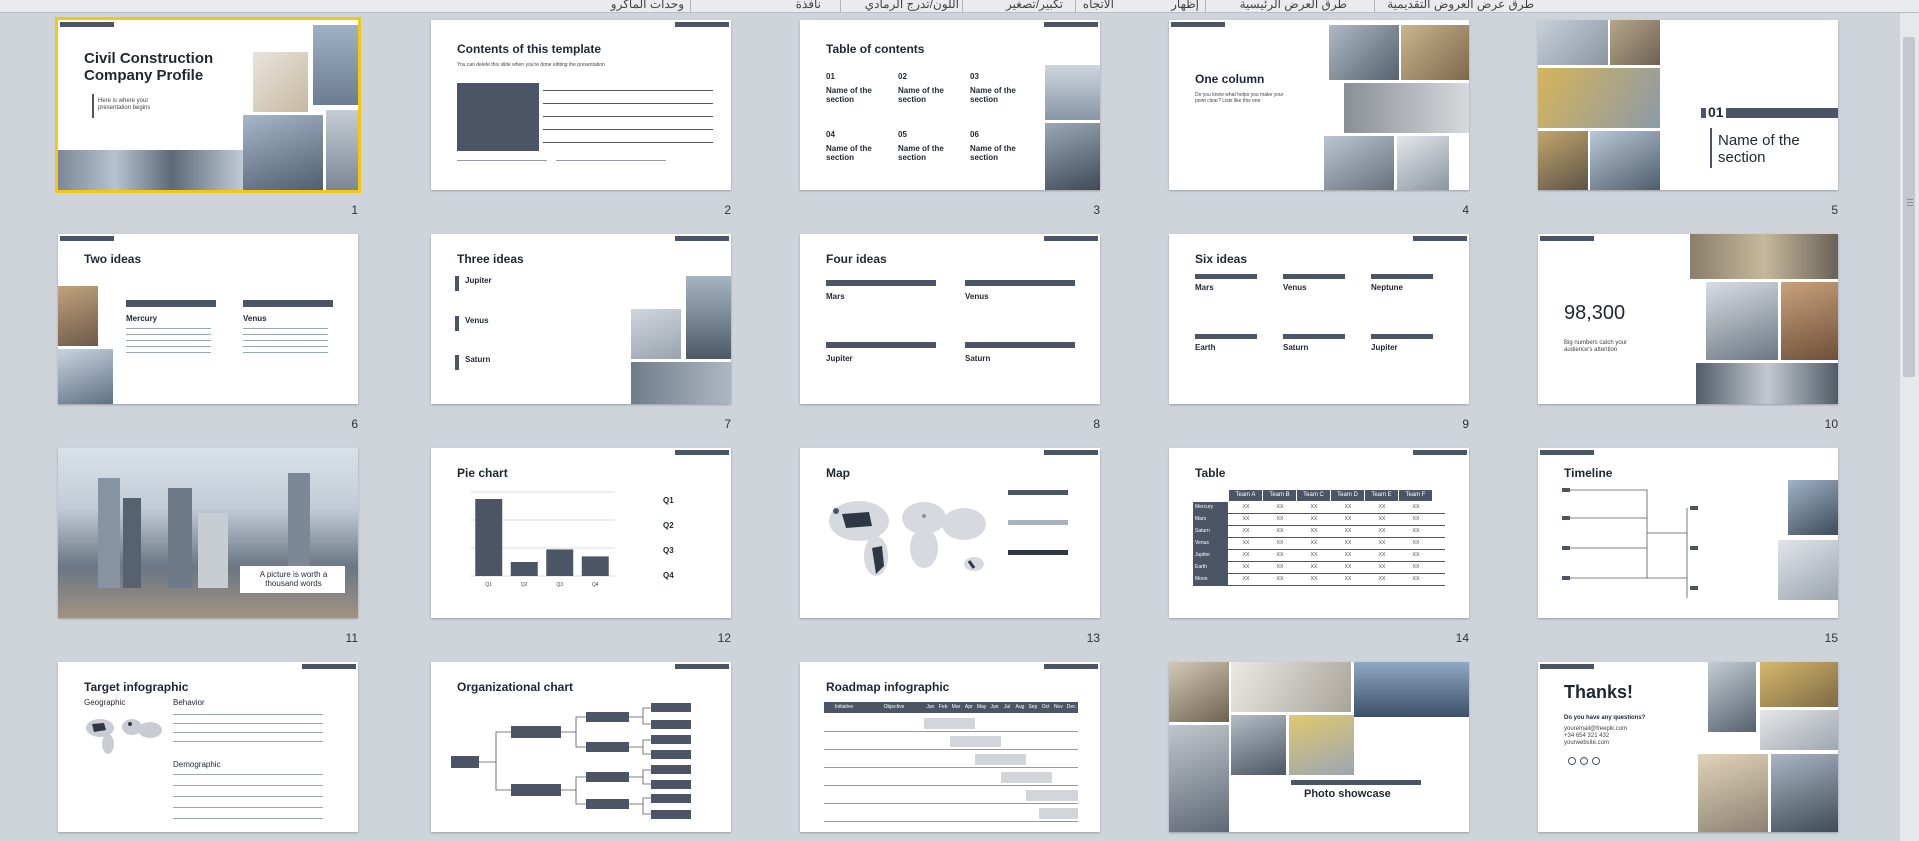 The width and height of the screenshot is (1919, 841). I want to click on hall-photo, so click(1406, 108).